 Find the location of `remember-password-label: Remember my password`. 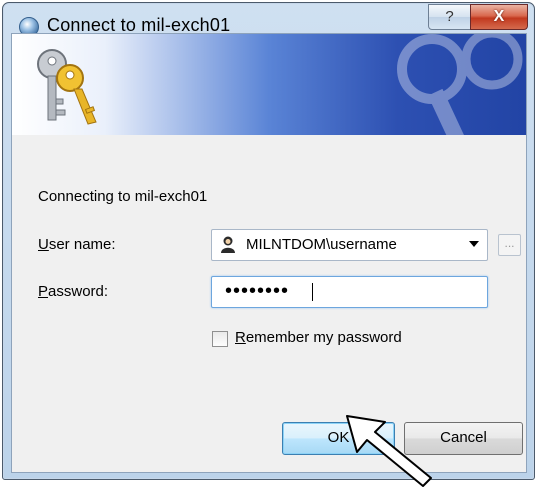

remember-password-label: Remember my password is located at coordinates (318, 337).